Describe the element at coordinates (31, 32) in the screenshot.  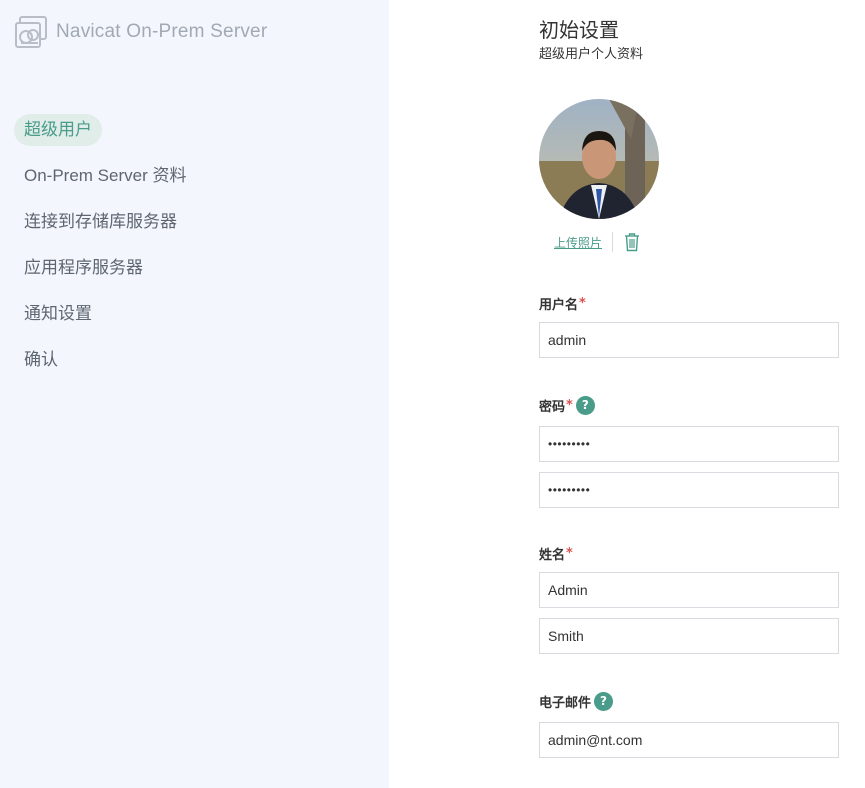
I see `navicat-logo-icon` at that location.